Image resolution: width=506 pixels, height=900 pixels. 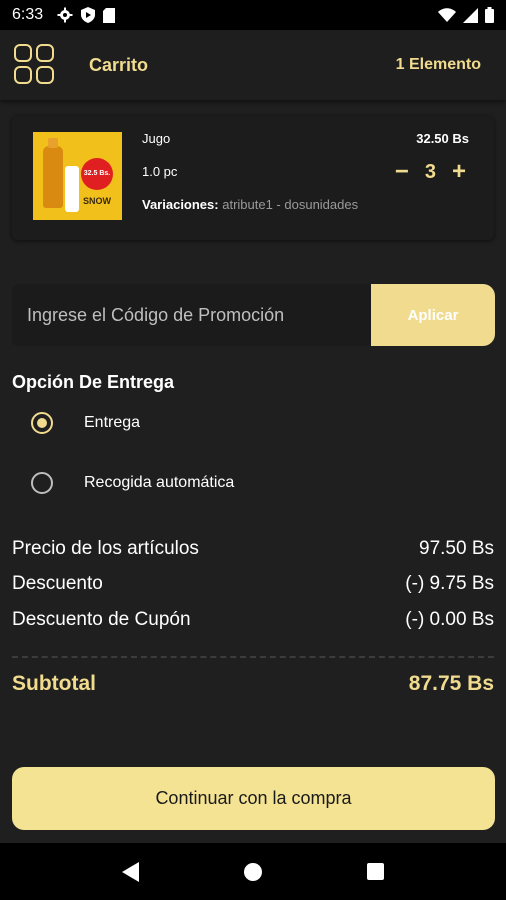 I want to click on radio-unselected-icon, so click(x=42, y=483).